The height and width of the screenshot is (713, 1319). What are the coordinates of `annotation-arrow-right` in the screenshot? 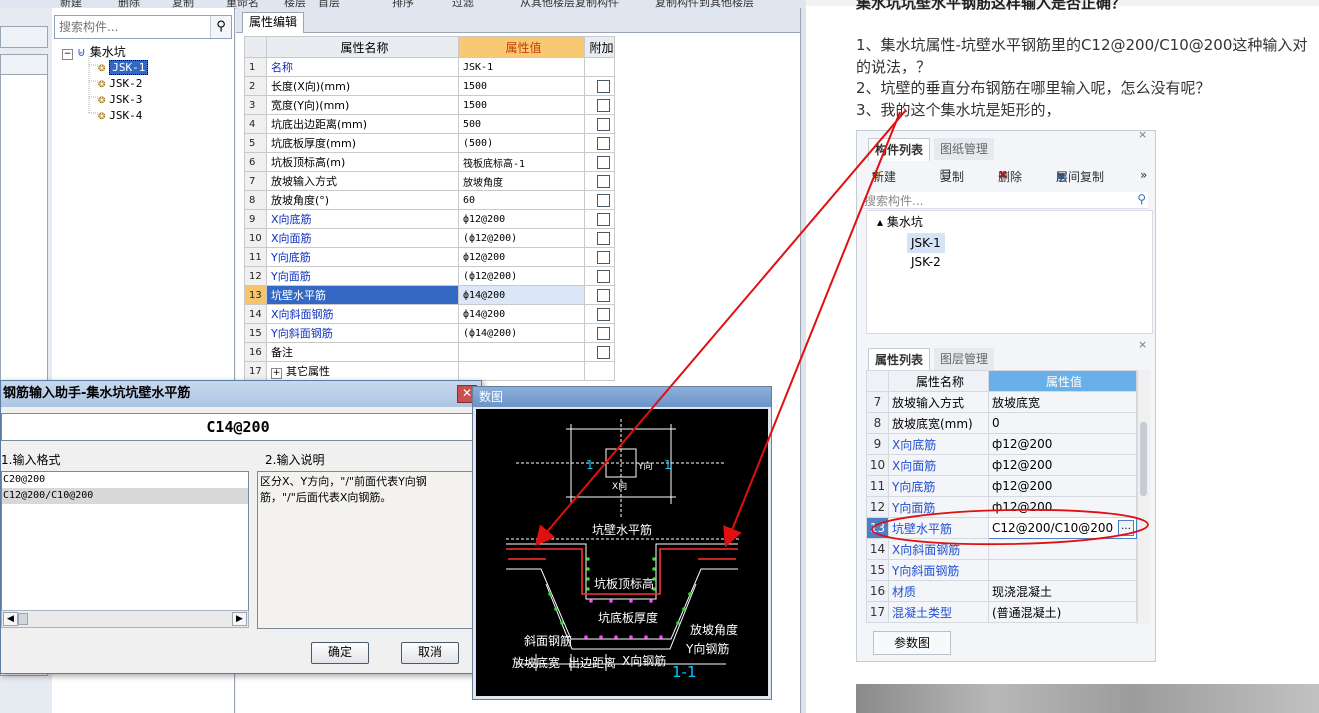 It's located at (812, 329).